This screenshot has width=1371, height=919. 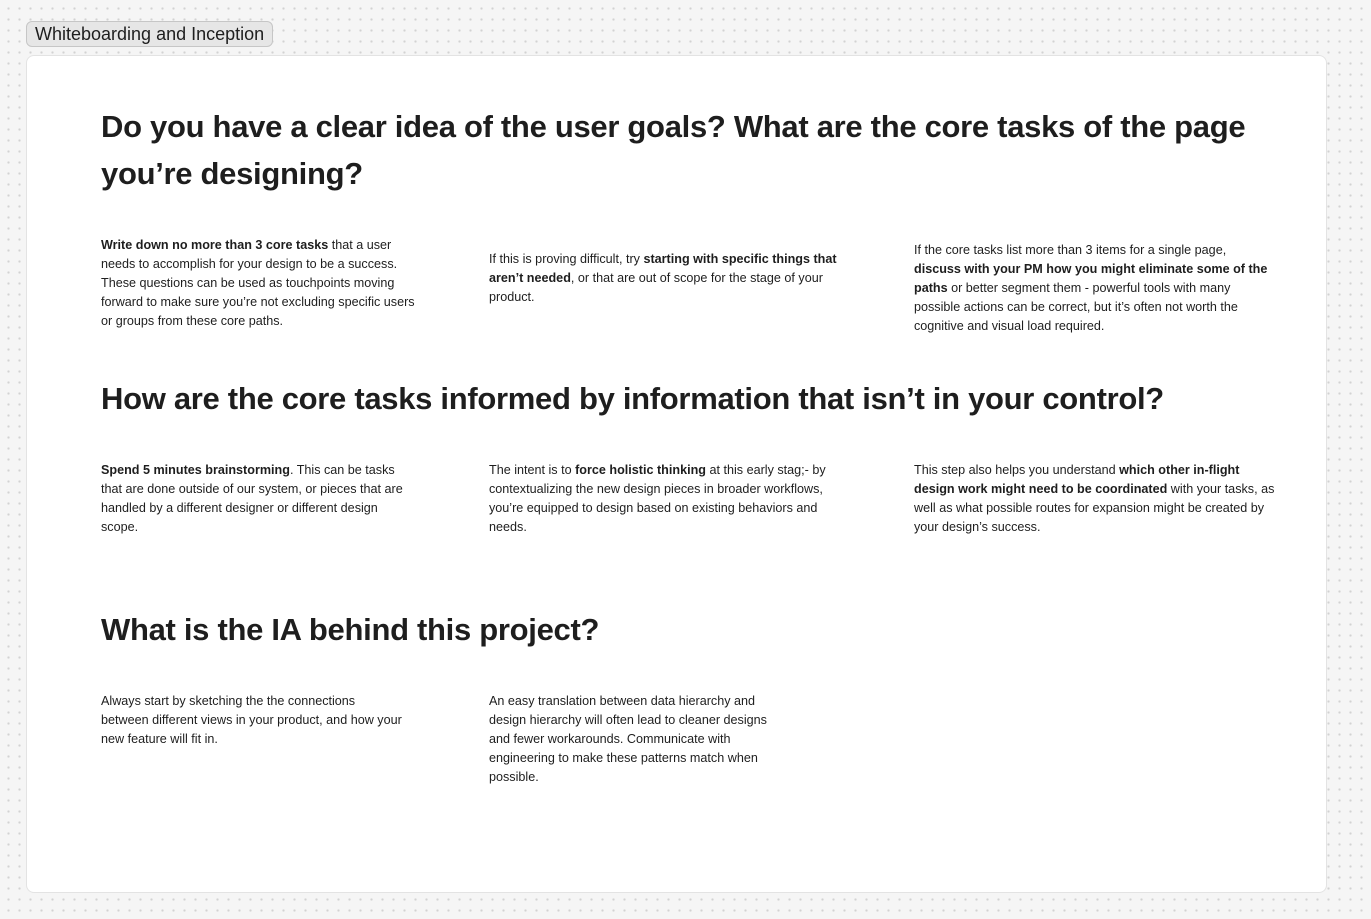 I want to click on note-in-flight-work-lead: This step also helps you understand, so click(x=1017, y=470).